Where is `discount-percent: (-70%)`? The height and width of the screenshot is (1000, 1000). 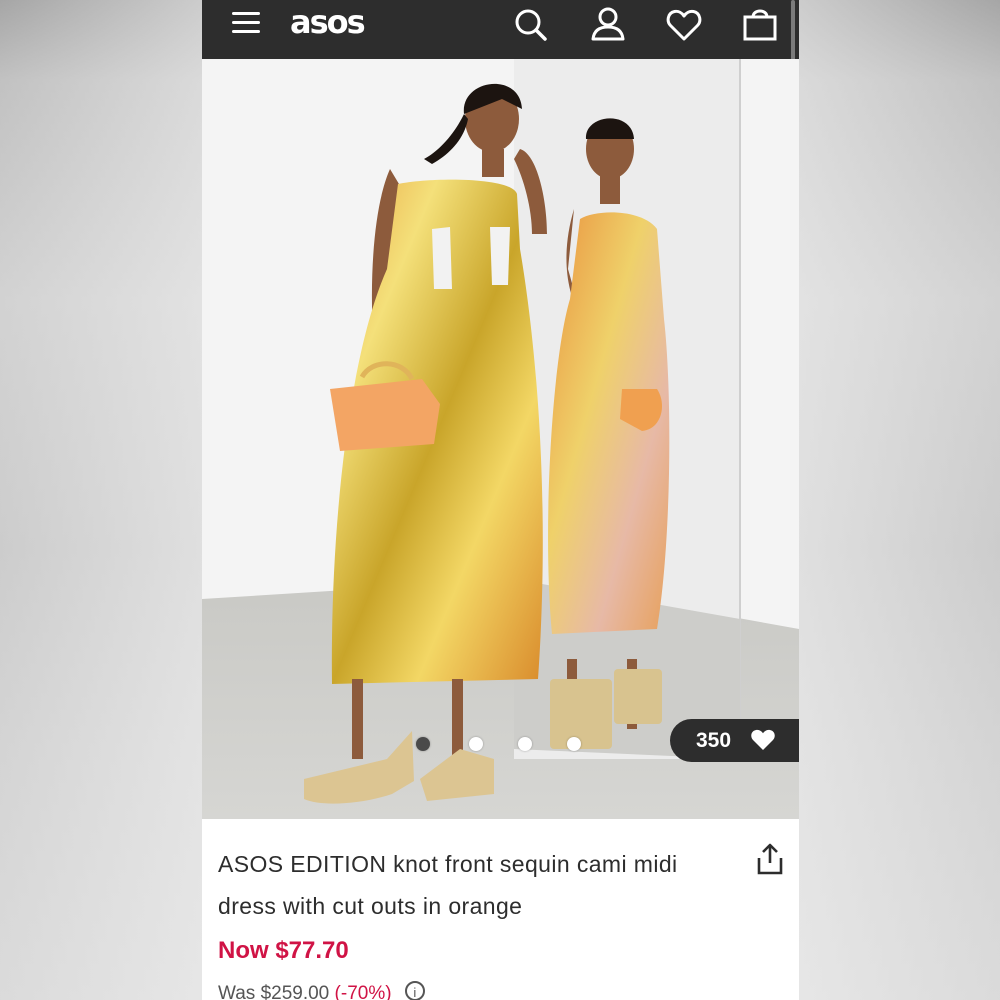
discount-percent: (-70%) is located at coordinates (363, 991).